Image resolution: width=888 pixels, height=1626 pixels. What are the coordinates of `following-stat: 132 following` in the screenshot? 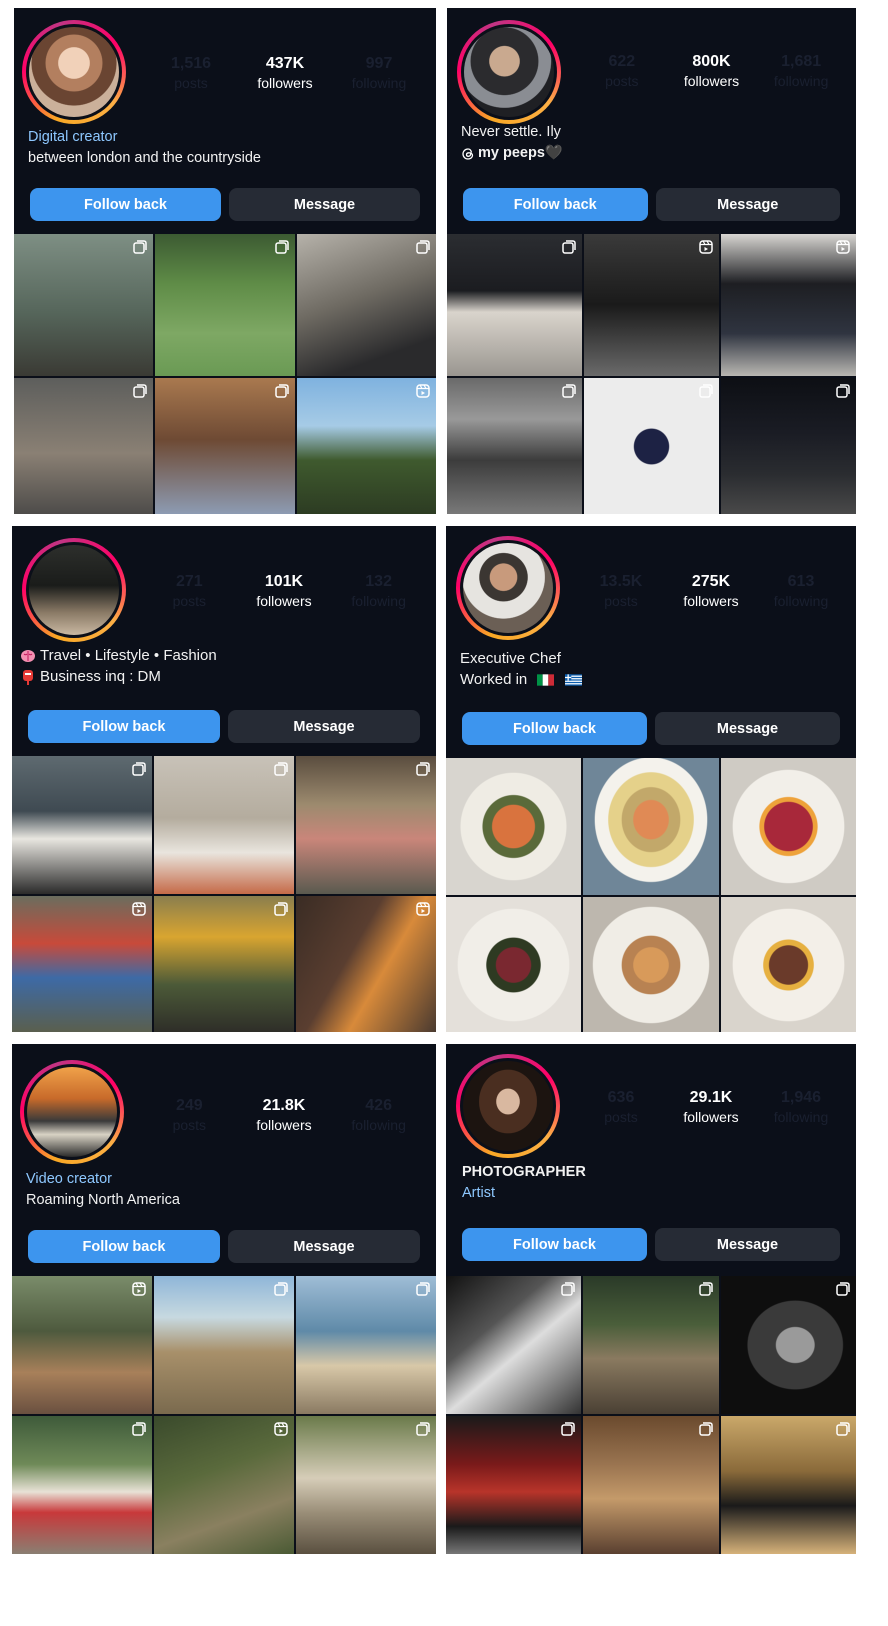 It's located at (379, 591).